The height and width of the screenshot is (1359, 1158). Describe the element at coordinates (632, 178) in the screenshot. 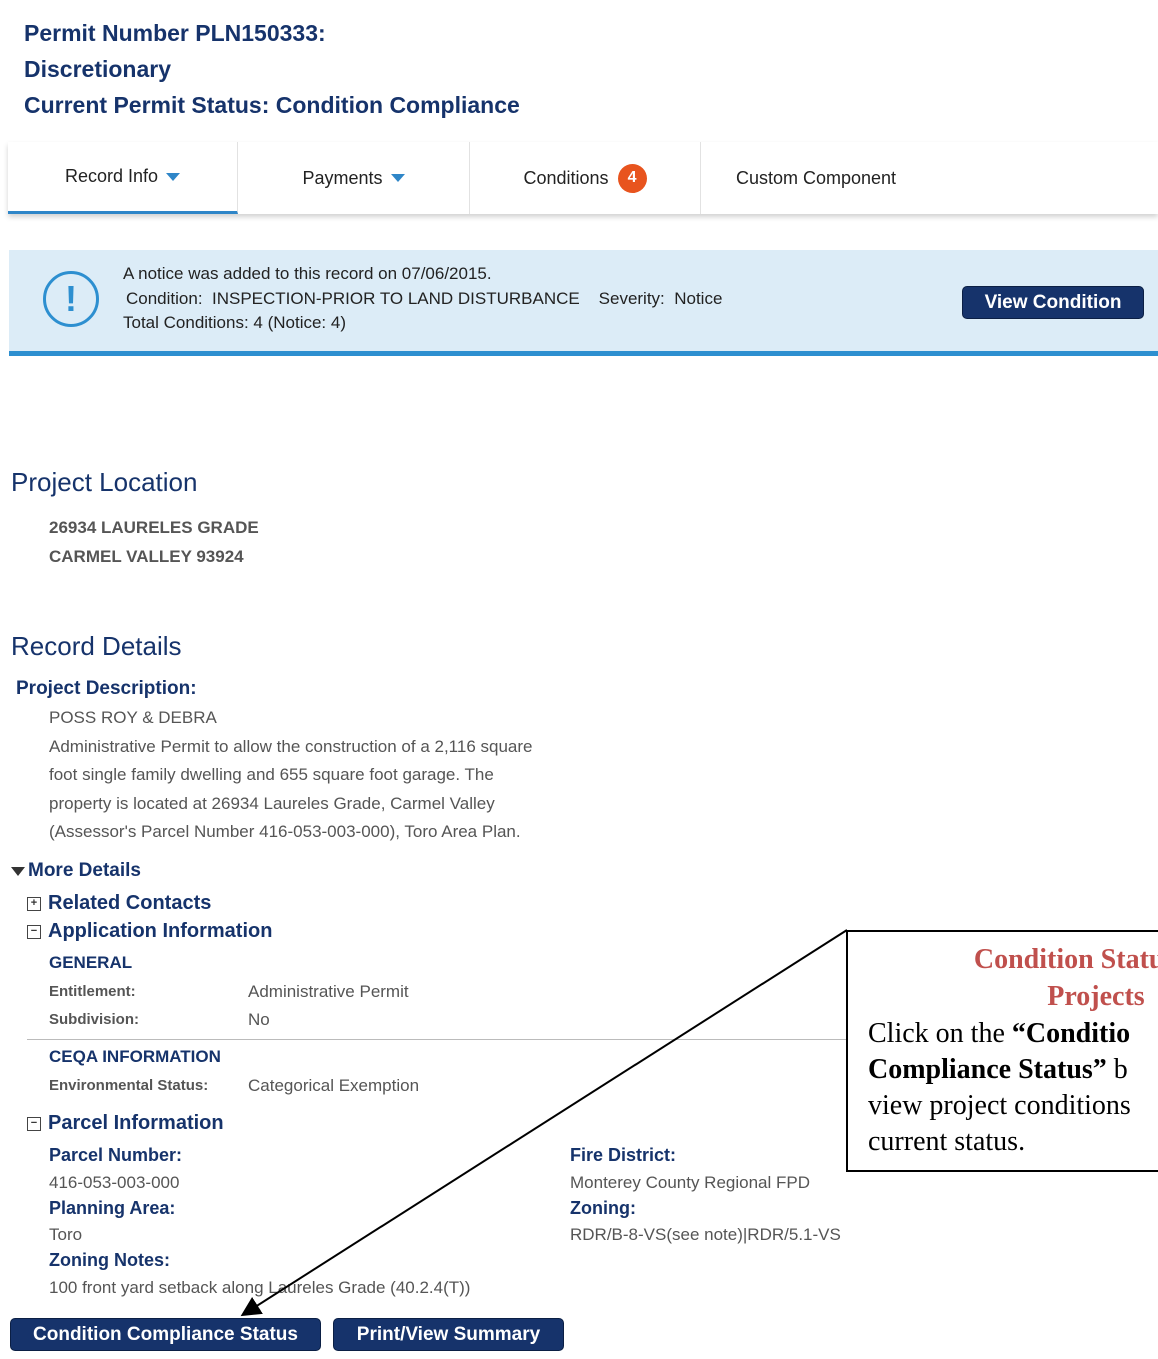

I see `conditions-count-badge: 4` at that location.